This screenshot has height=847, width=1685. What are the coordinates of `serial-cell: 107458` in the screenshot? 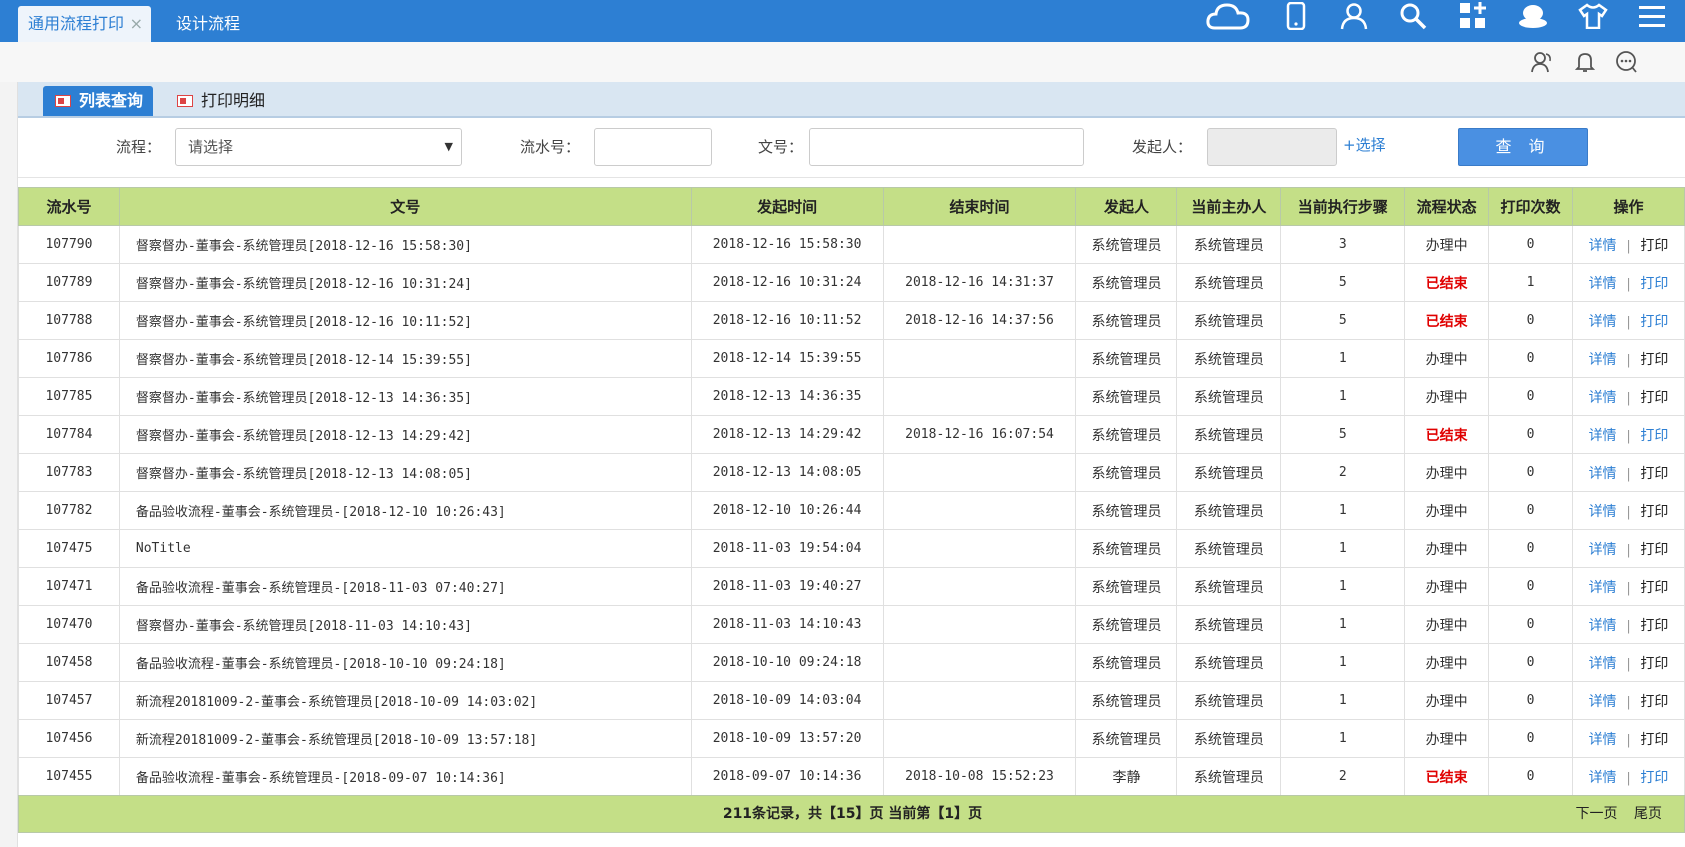 It's located at (69, 662).